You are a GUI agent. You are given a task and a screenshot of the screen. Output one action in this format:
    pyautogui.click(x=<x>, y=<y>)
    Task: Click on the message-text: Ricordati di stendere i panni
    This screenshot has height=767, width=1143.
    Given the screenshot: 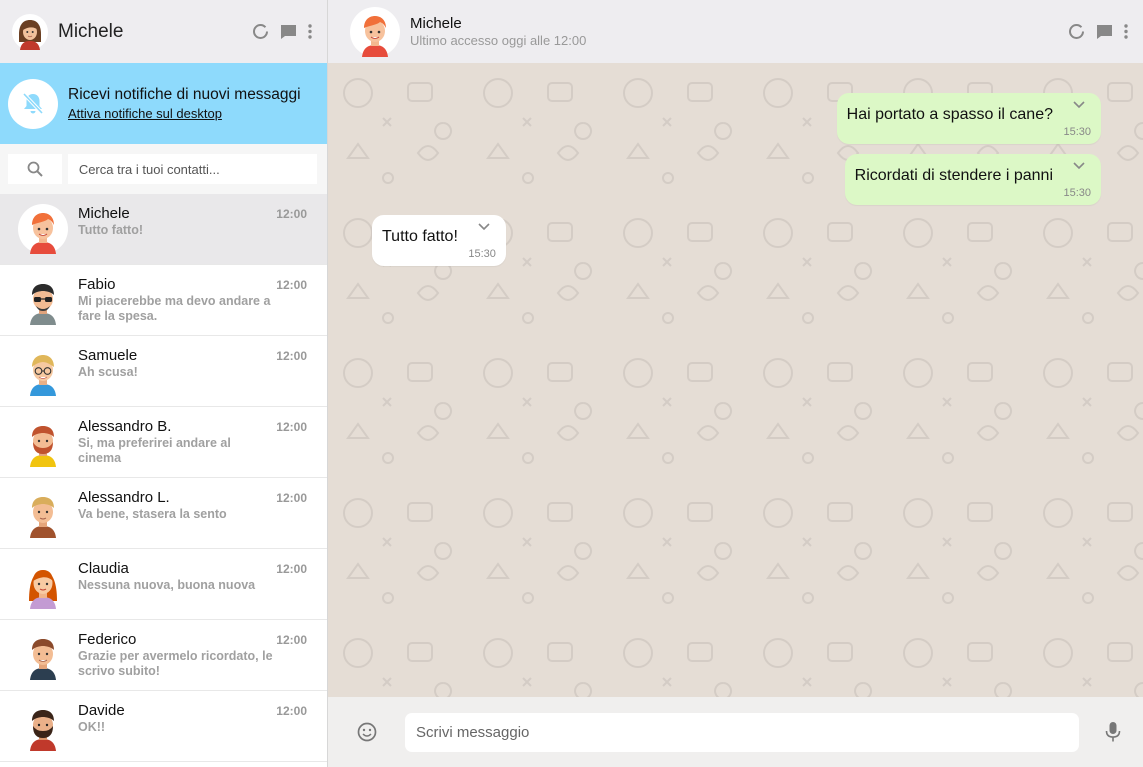 What is the action you would take?
    pyautogui.click(x=953, y=175)
    